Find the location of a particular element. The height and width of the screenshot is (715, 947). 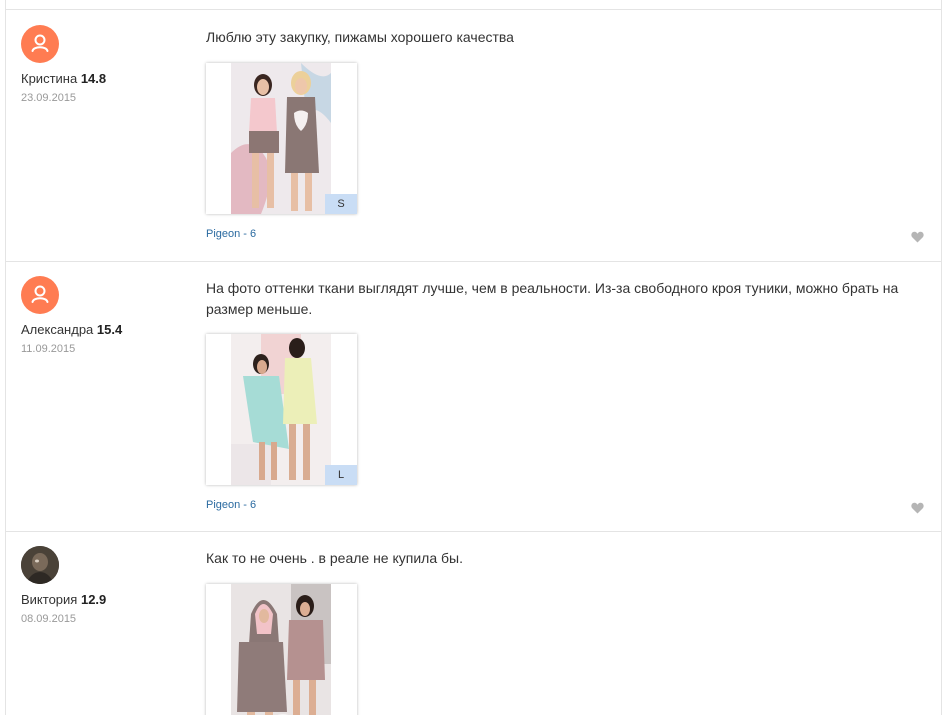

review-author: Виктория 12.9 is located at coordinates (63, 599).